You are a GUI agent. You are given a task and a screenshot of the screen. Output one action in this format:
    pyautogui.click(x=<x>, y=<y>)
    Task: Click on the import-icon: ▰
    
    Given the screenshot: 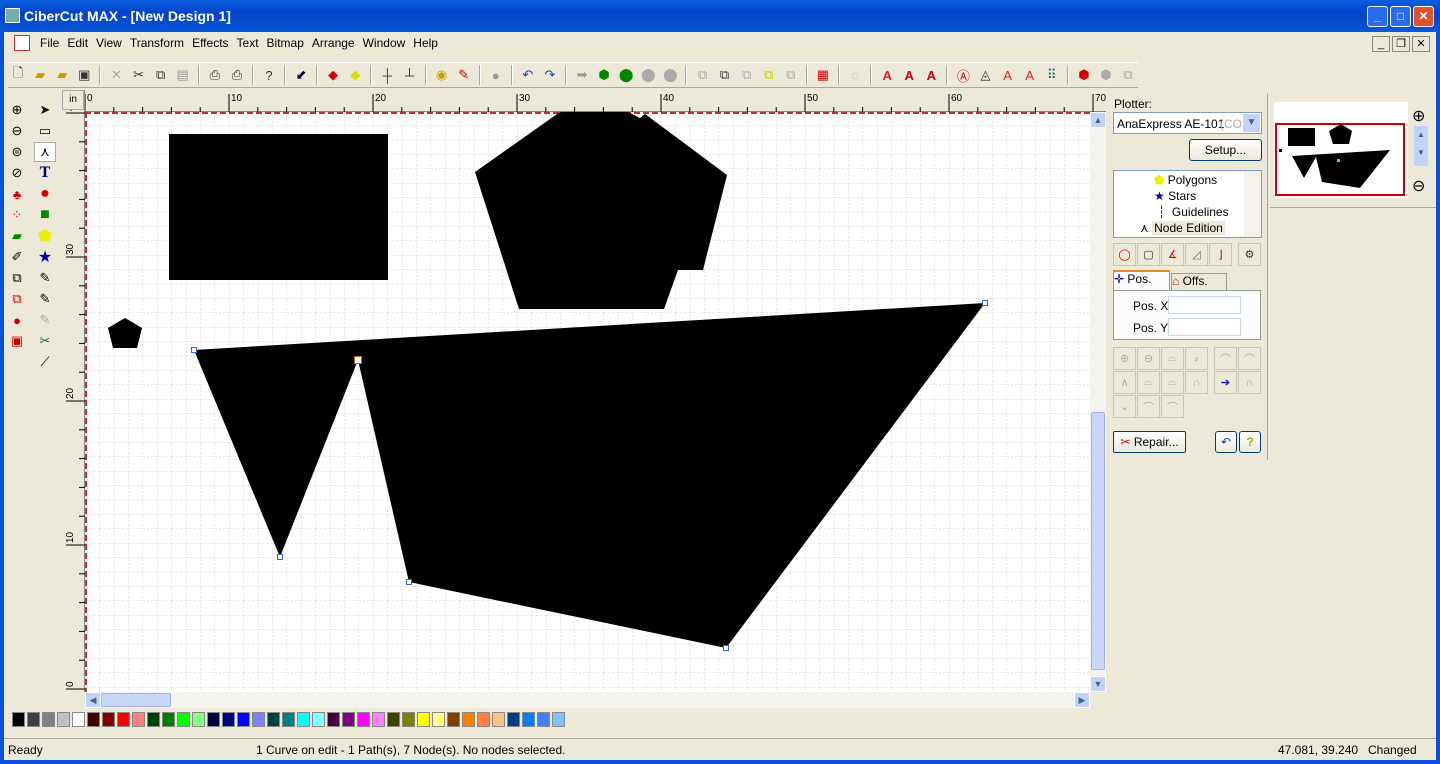 What is the action you would take?
    pyautogui.click(x=62, y=75)
    